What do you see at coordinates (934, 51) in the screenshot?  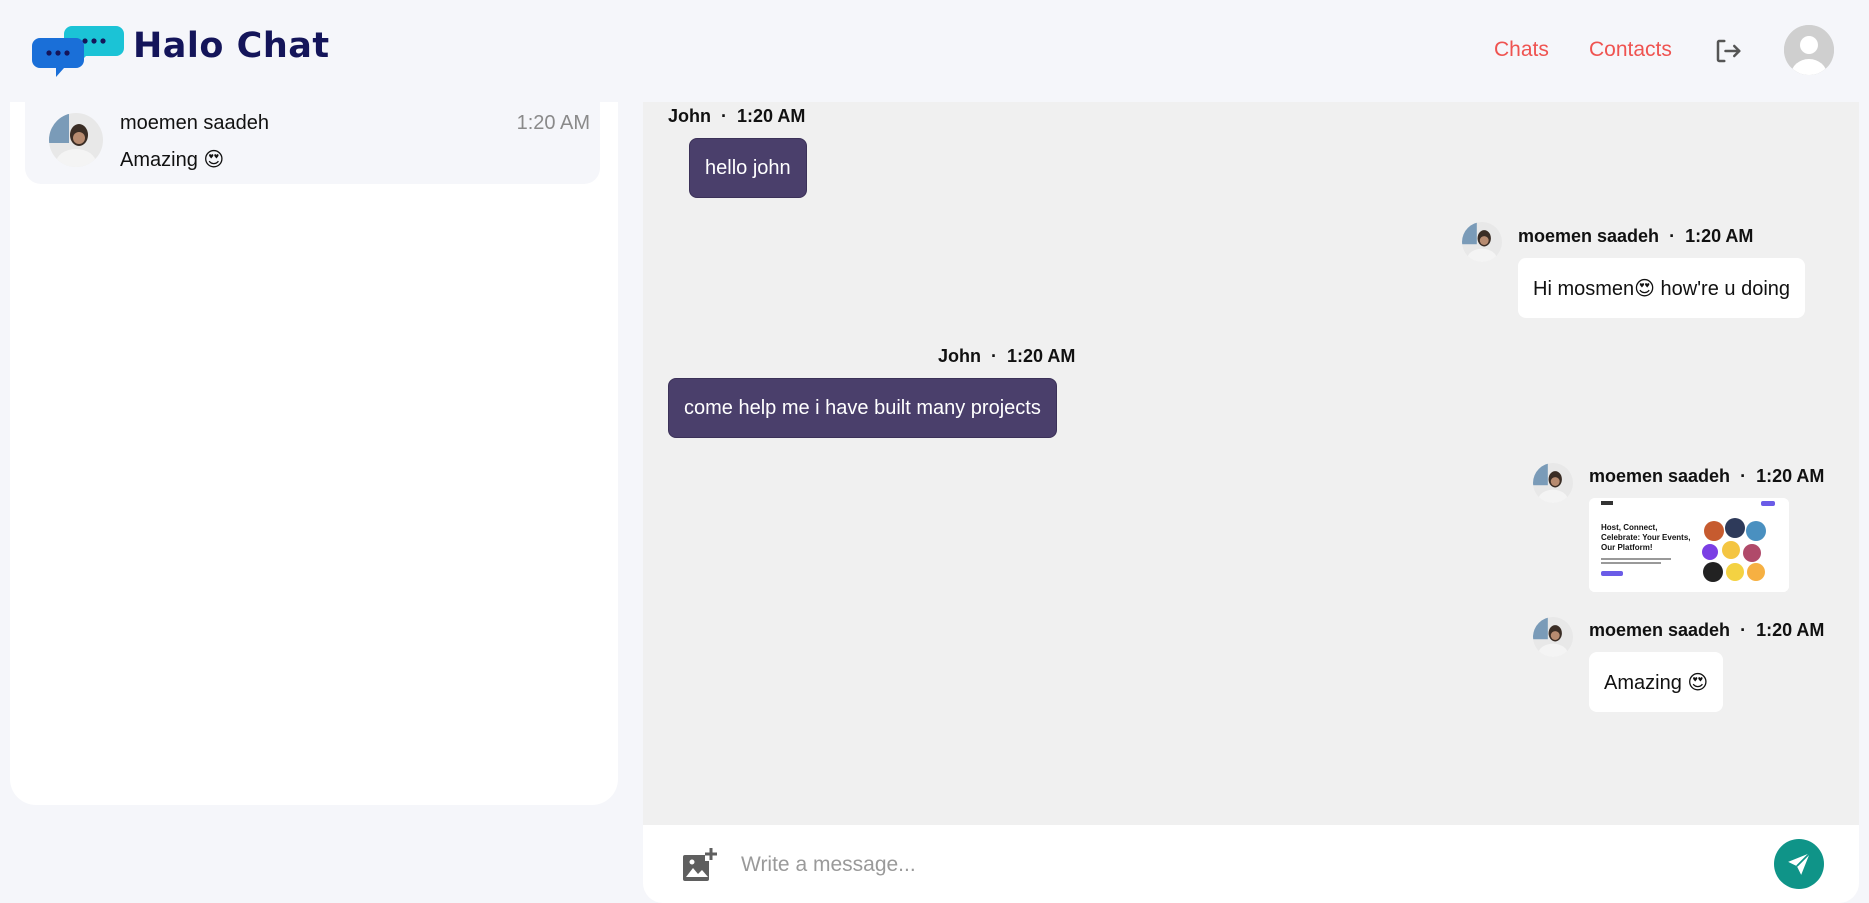 I see `app-header: Halo Chat Chats Contacts` at bounding box center [934, 51].